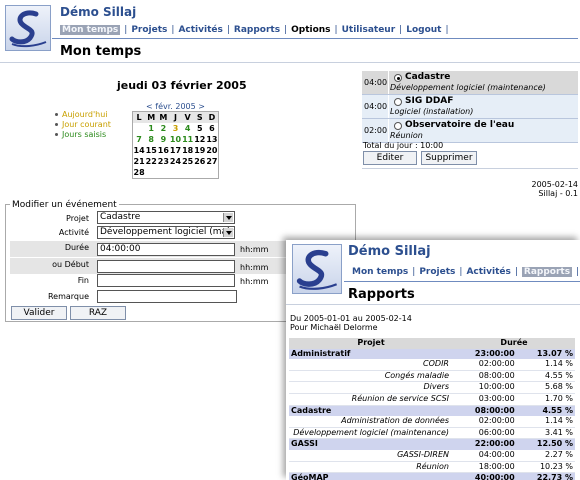 The width and height of the screenshot is (580, 480). What do you see at coordinates (371, 422) in the screenshot?
I see `report-project: Administration de données` at bounding box center [371, 422].